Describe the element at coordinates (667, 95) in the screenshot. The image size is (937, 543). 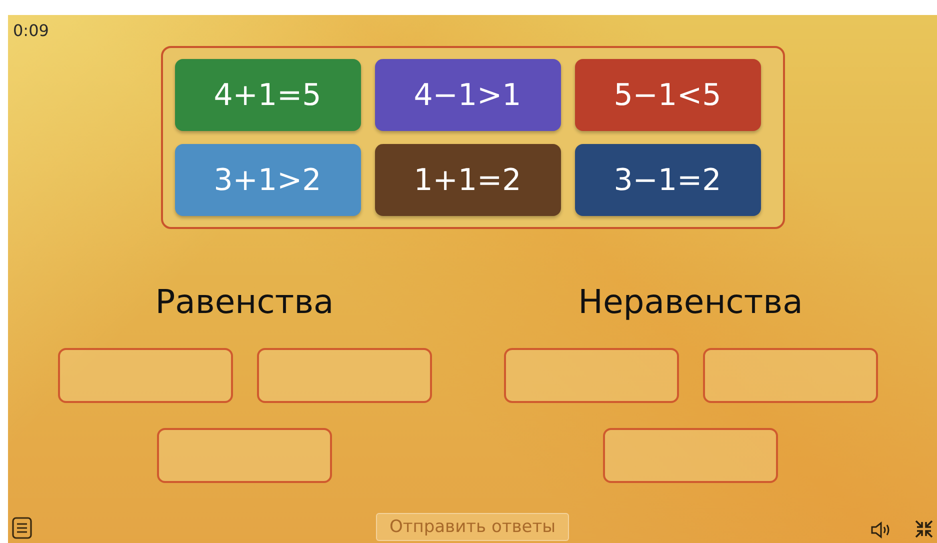
I see `answer-card: 5−1<5` at that location.